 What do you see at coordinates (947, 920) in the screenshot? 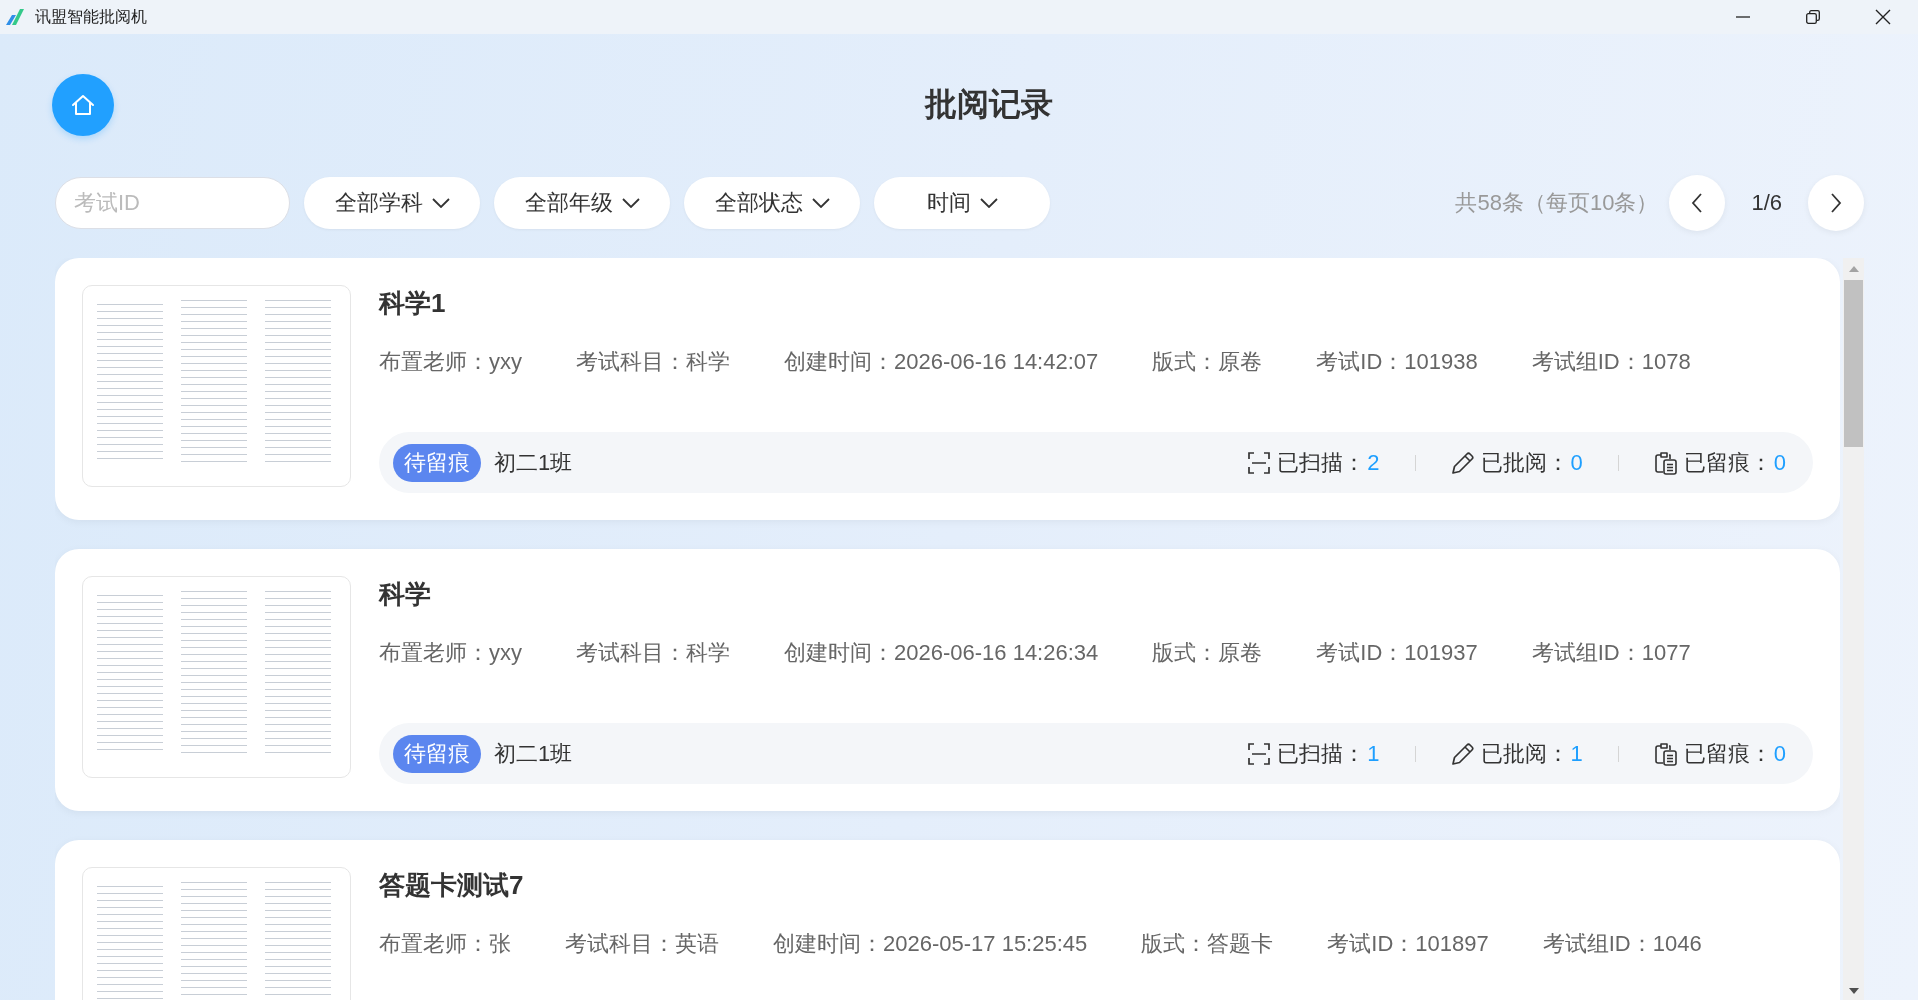
I see `record-card: 答题卡测试7 布置老师：张 考试科目：英语 创建时间：2026-05-17 15:25:45 版式：答题卡 考试ID：101897 考试组ID：1046` at bounding box center [947, 920].